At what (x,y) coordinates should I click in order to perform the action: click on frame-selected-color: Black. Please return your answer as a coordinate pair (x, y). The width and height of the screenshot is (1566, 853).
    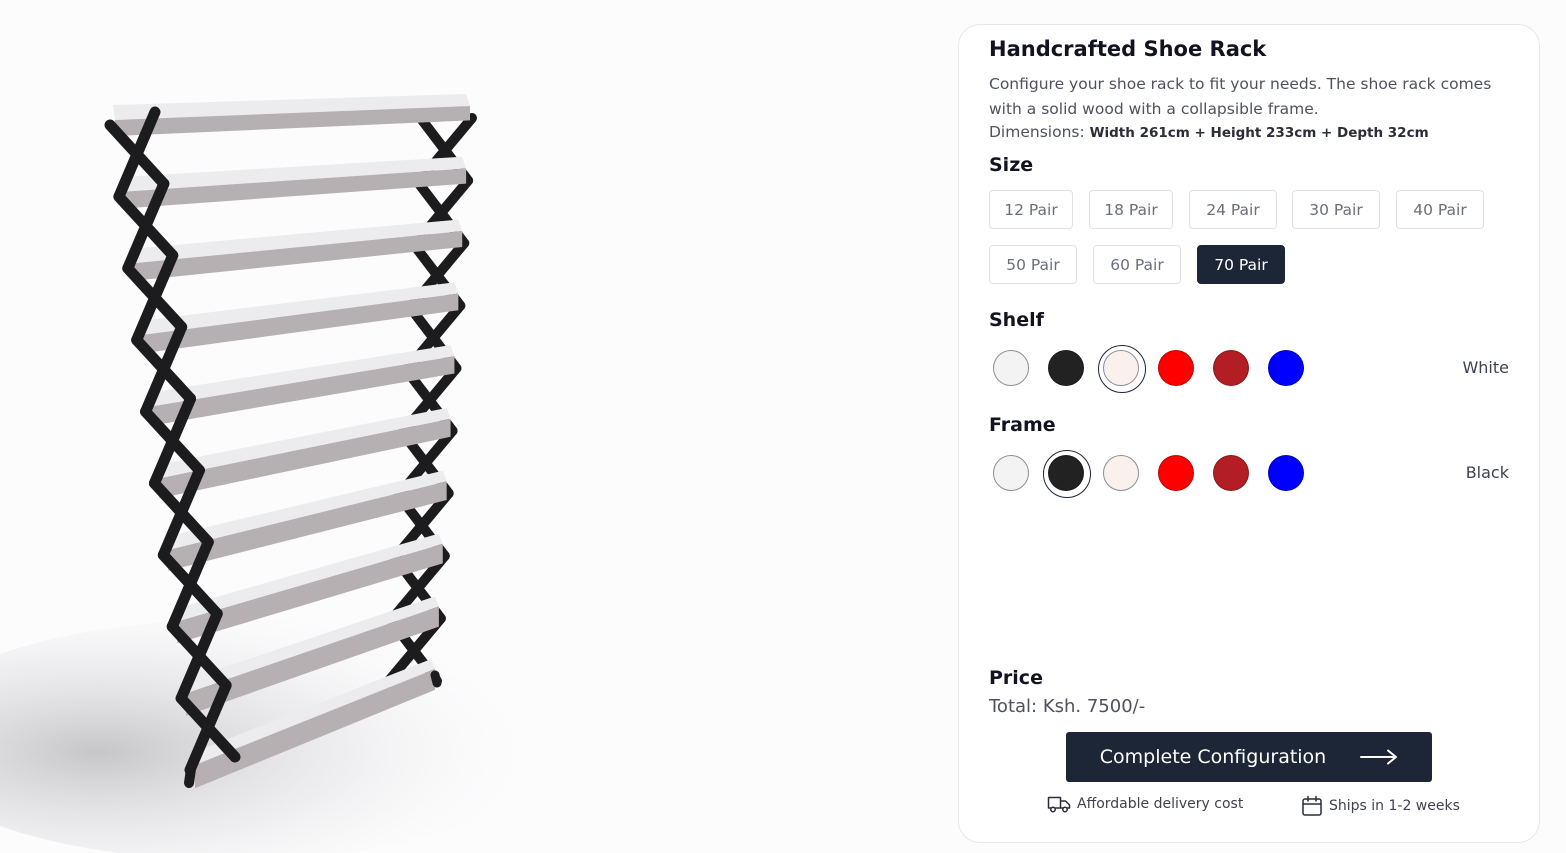
    Looking at the image, I should click on (1487, 472).